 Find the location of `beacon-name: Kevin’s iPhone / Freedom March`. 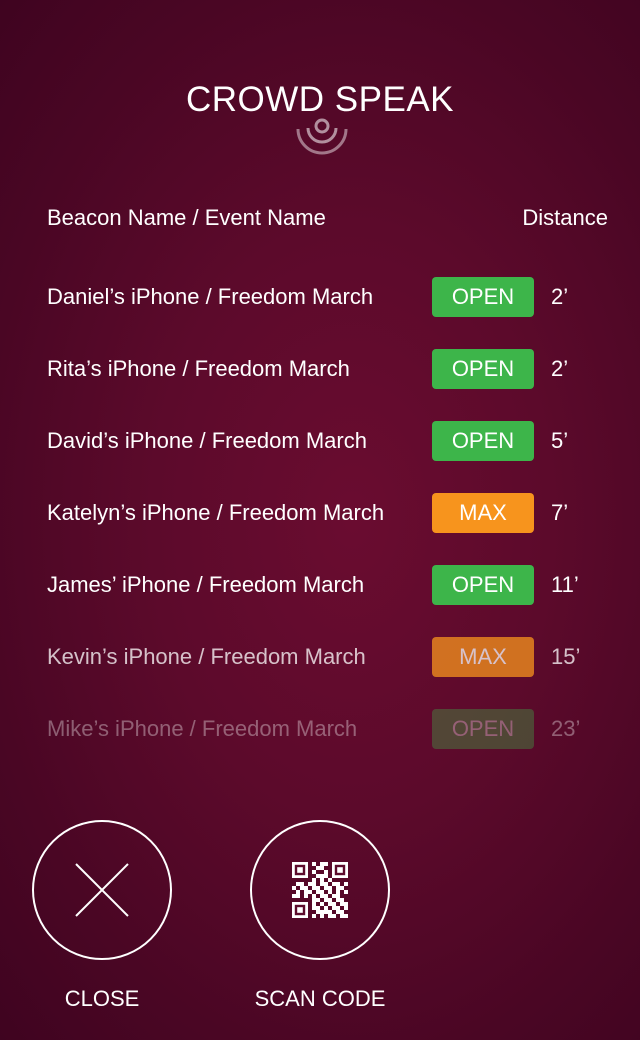

beacon-name: Kevin’s iPhone / Freedom March is located at coordinates (206, 656).